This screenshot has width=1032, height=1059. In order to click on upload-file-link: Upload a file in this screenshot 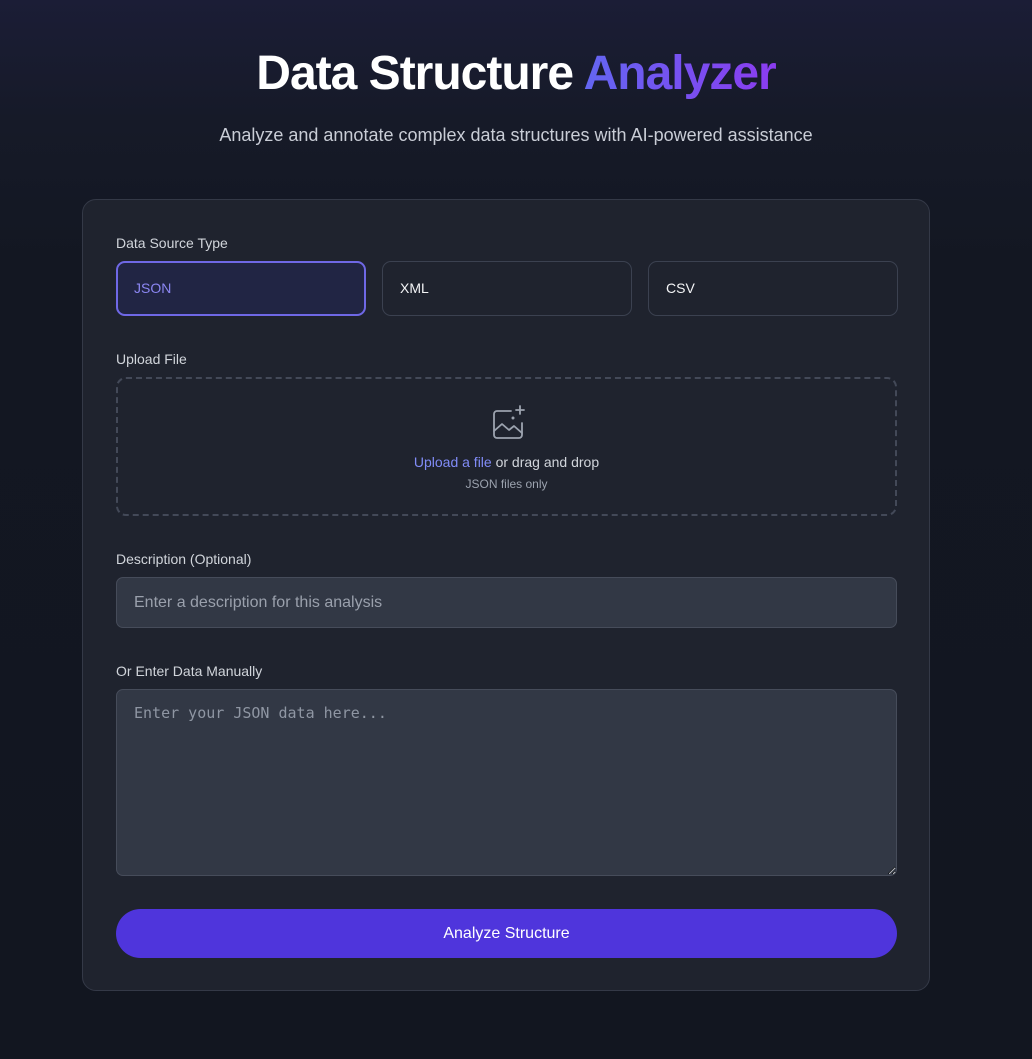, I will do `click(453, 462)`.